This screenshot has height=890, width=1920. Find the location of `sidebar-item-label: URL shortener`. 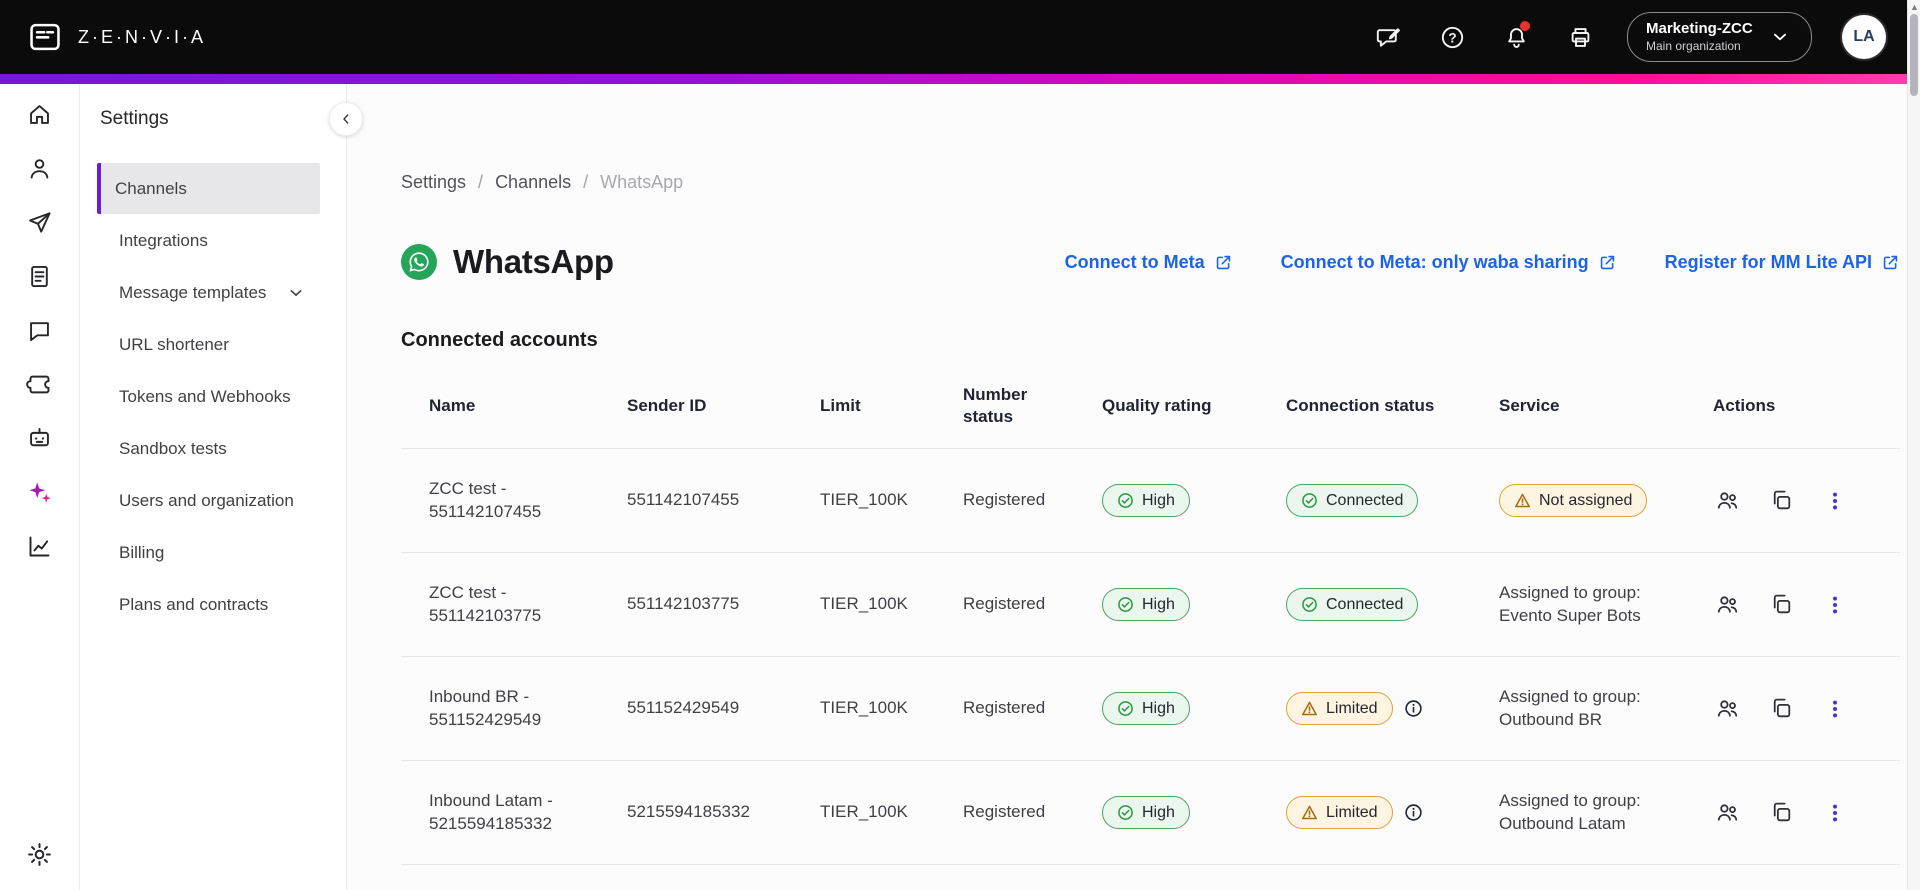

sidebar-item-label: URL shortener is located at coordinates (174, 344).